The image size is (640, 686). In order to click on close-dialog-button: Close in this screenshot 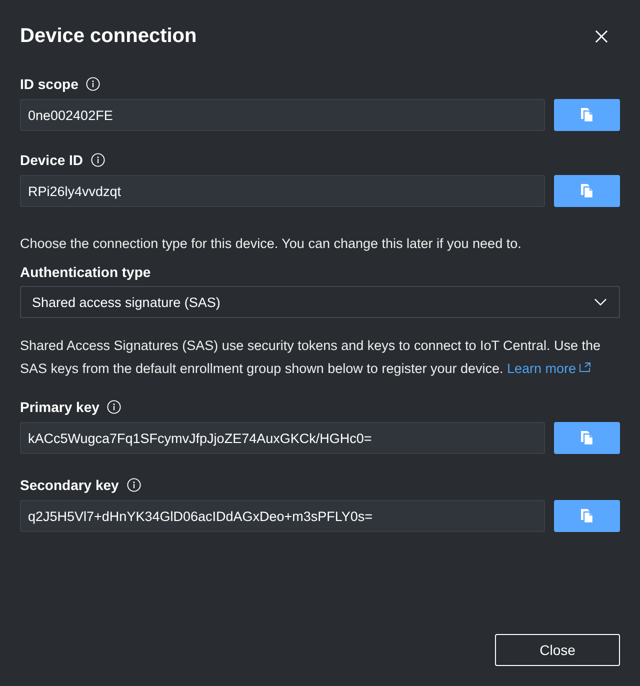, I will do `click(557, 650)`.